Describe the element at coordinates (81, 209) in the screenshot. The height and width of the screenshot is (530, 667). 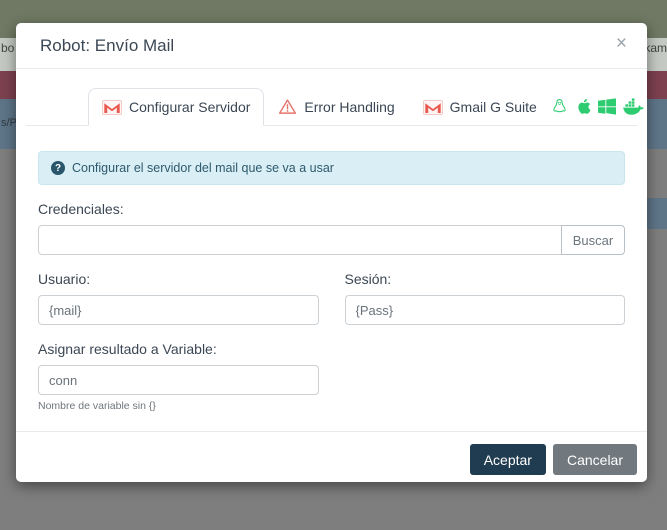
I see `credentials-label: Credenciales:` at that location.